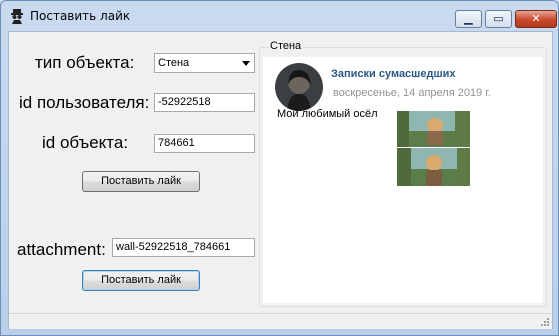 The height and width of the screenshot is (336, 559). I want to click on maximize-icon: ▭, so click(498, 18).